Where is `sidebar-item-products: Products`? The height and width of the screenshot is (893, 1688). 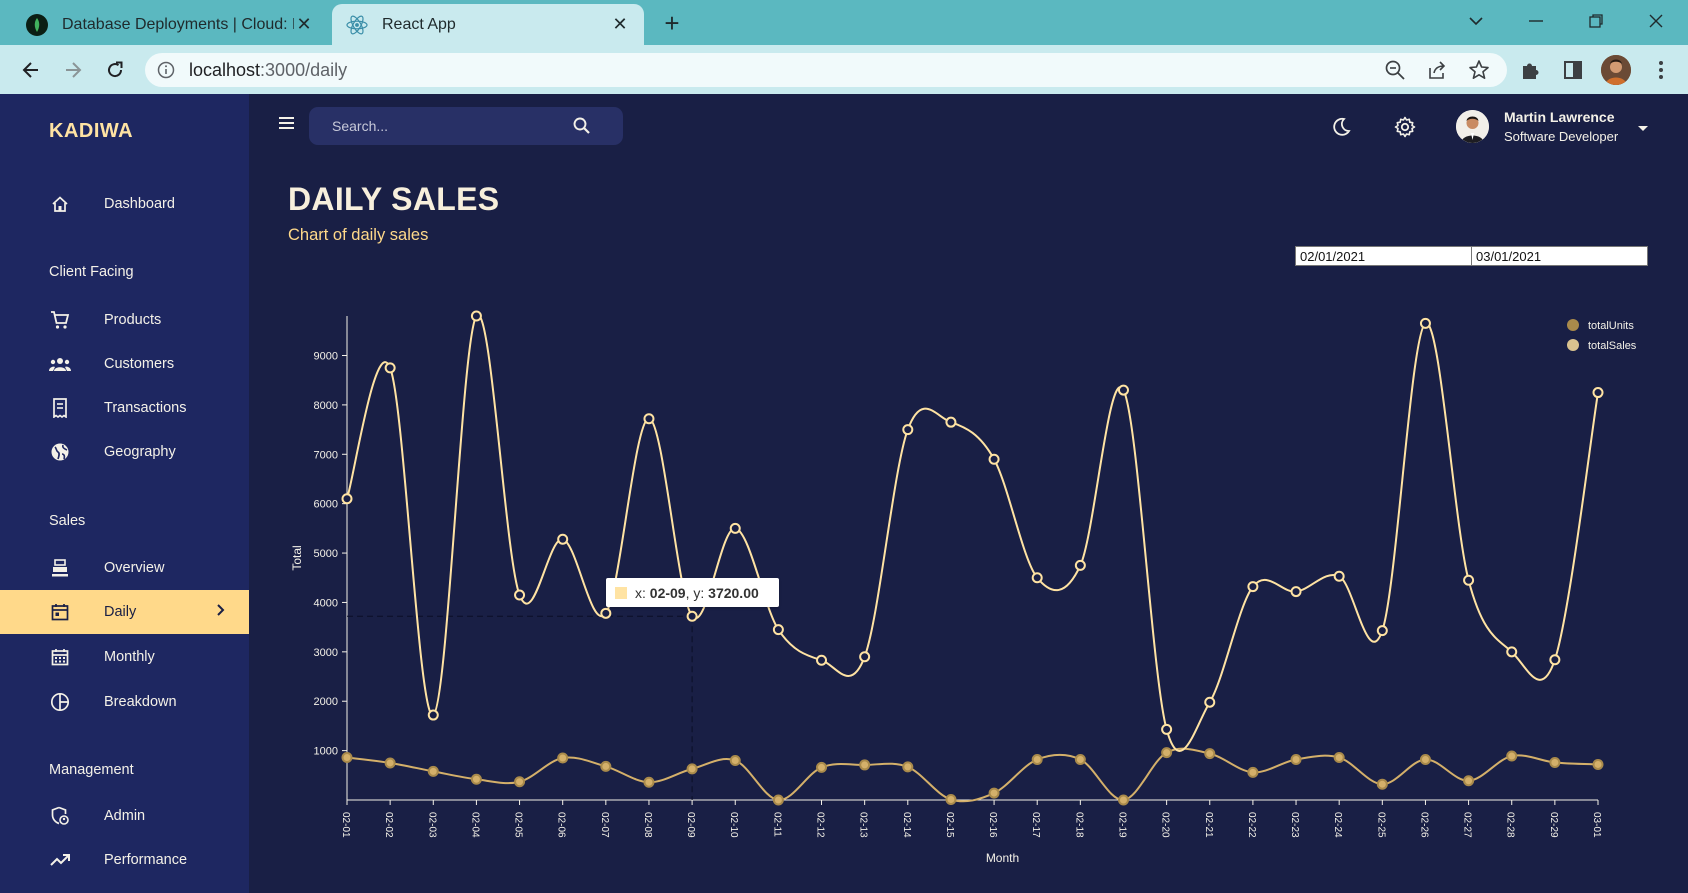 sidebar-item-products: Products is located at coordinates (124, 320).